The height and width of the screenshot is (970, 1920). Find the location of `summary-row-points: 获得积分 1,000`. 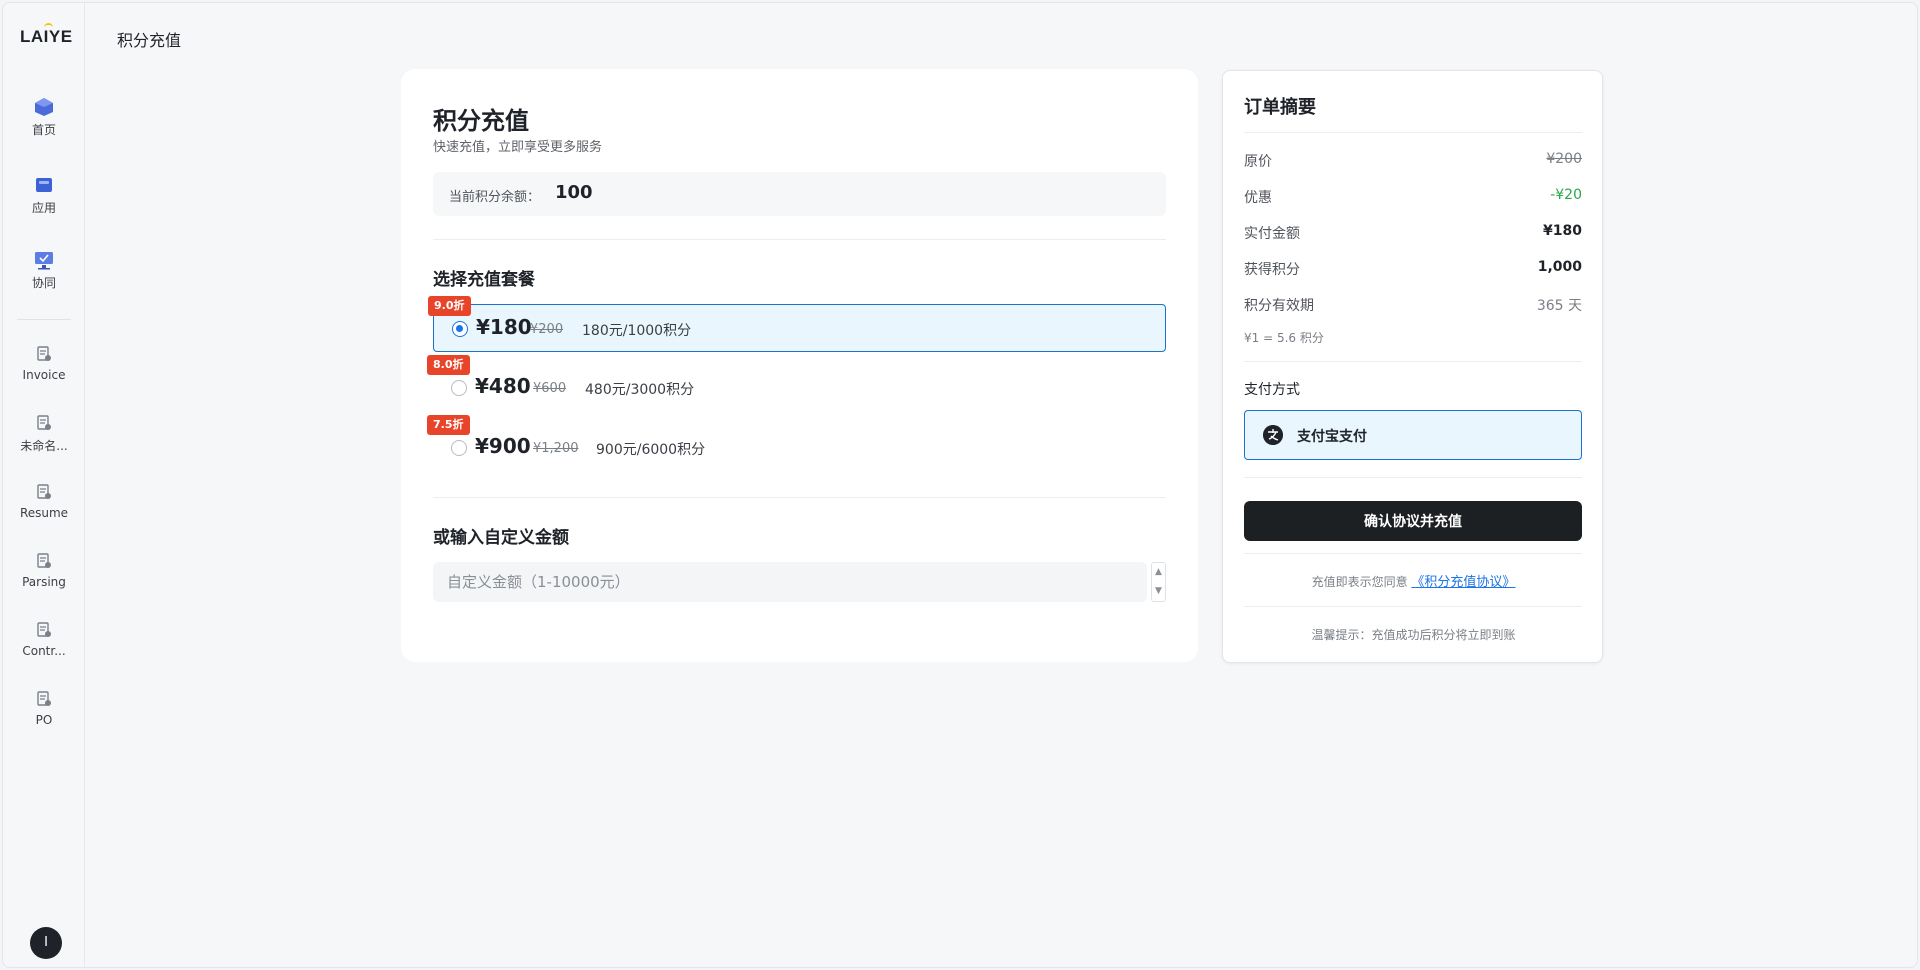

summary-row-points: 获得积分 1,000 is located at coordinates (1413, 269).